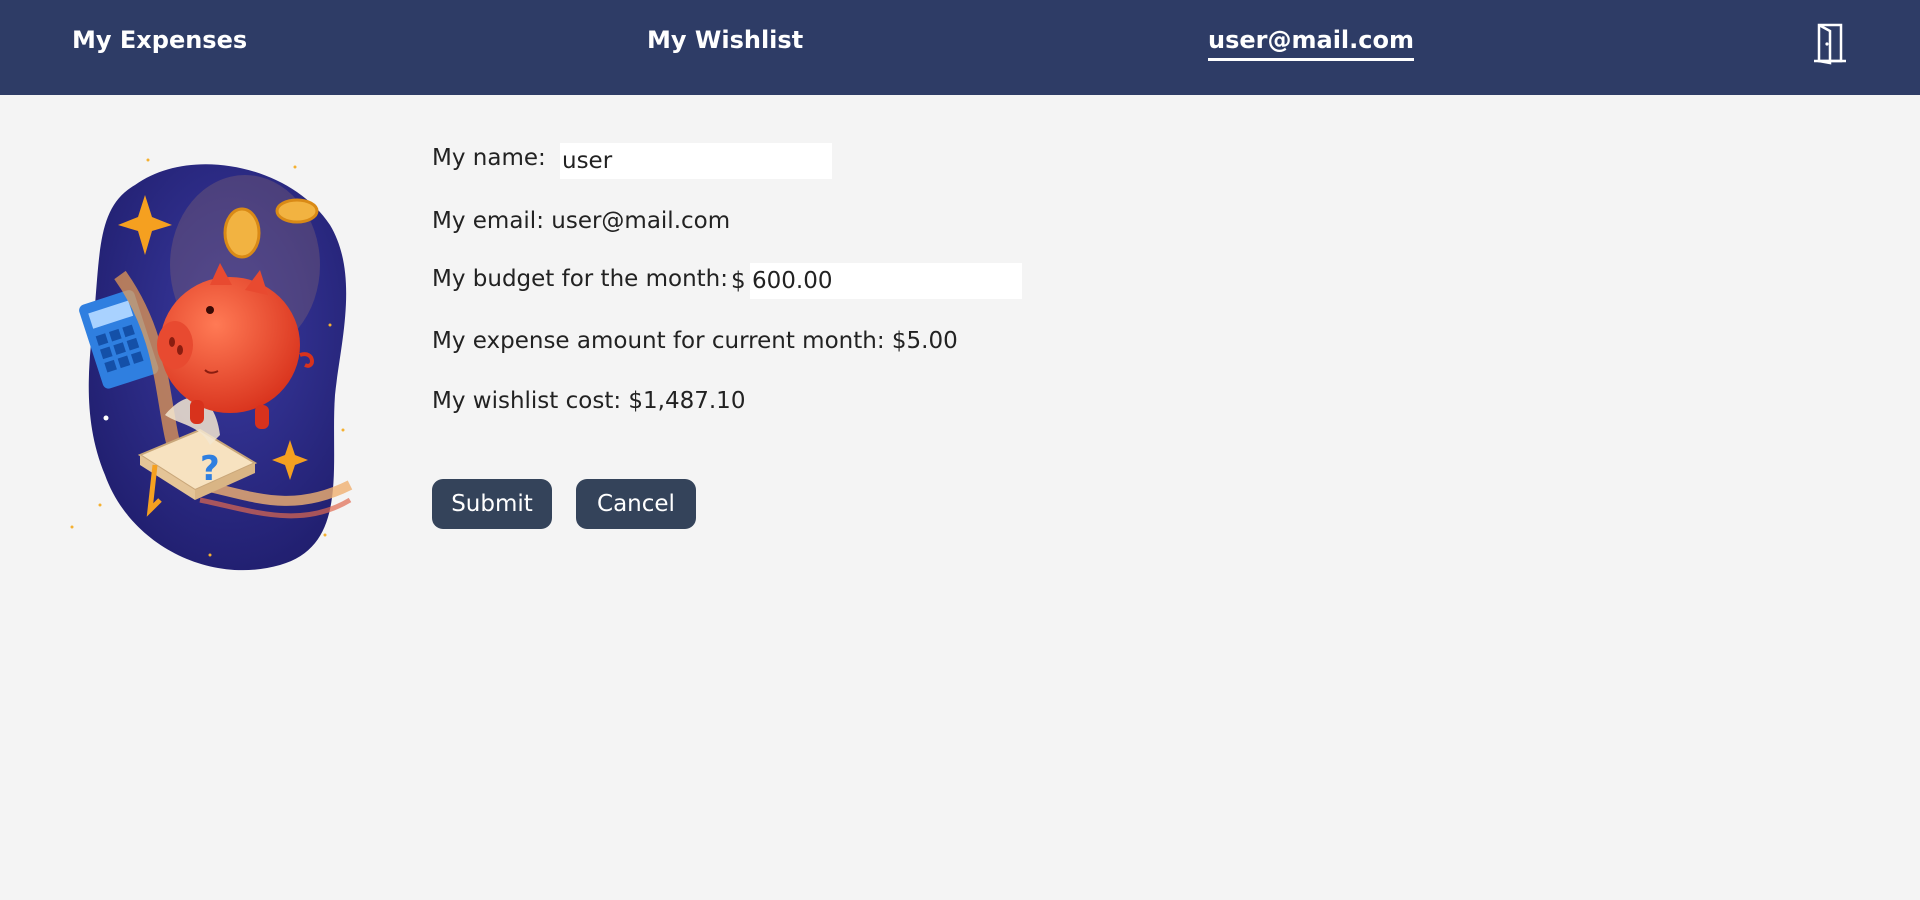 The height and width of the screenshot is (900, 1920). I want to click on submit-button: Submit, so click(492, 504).